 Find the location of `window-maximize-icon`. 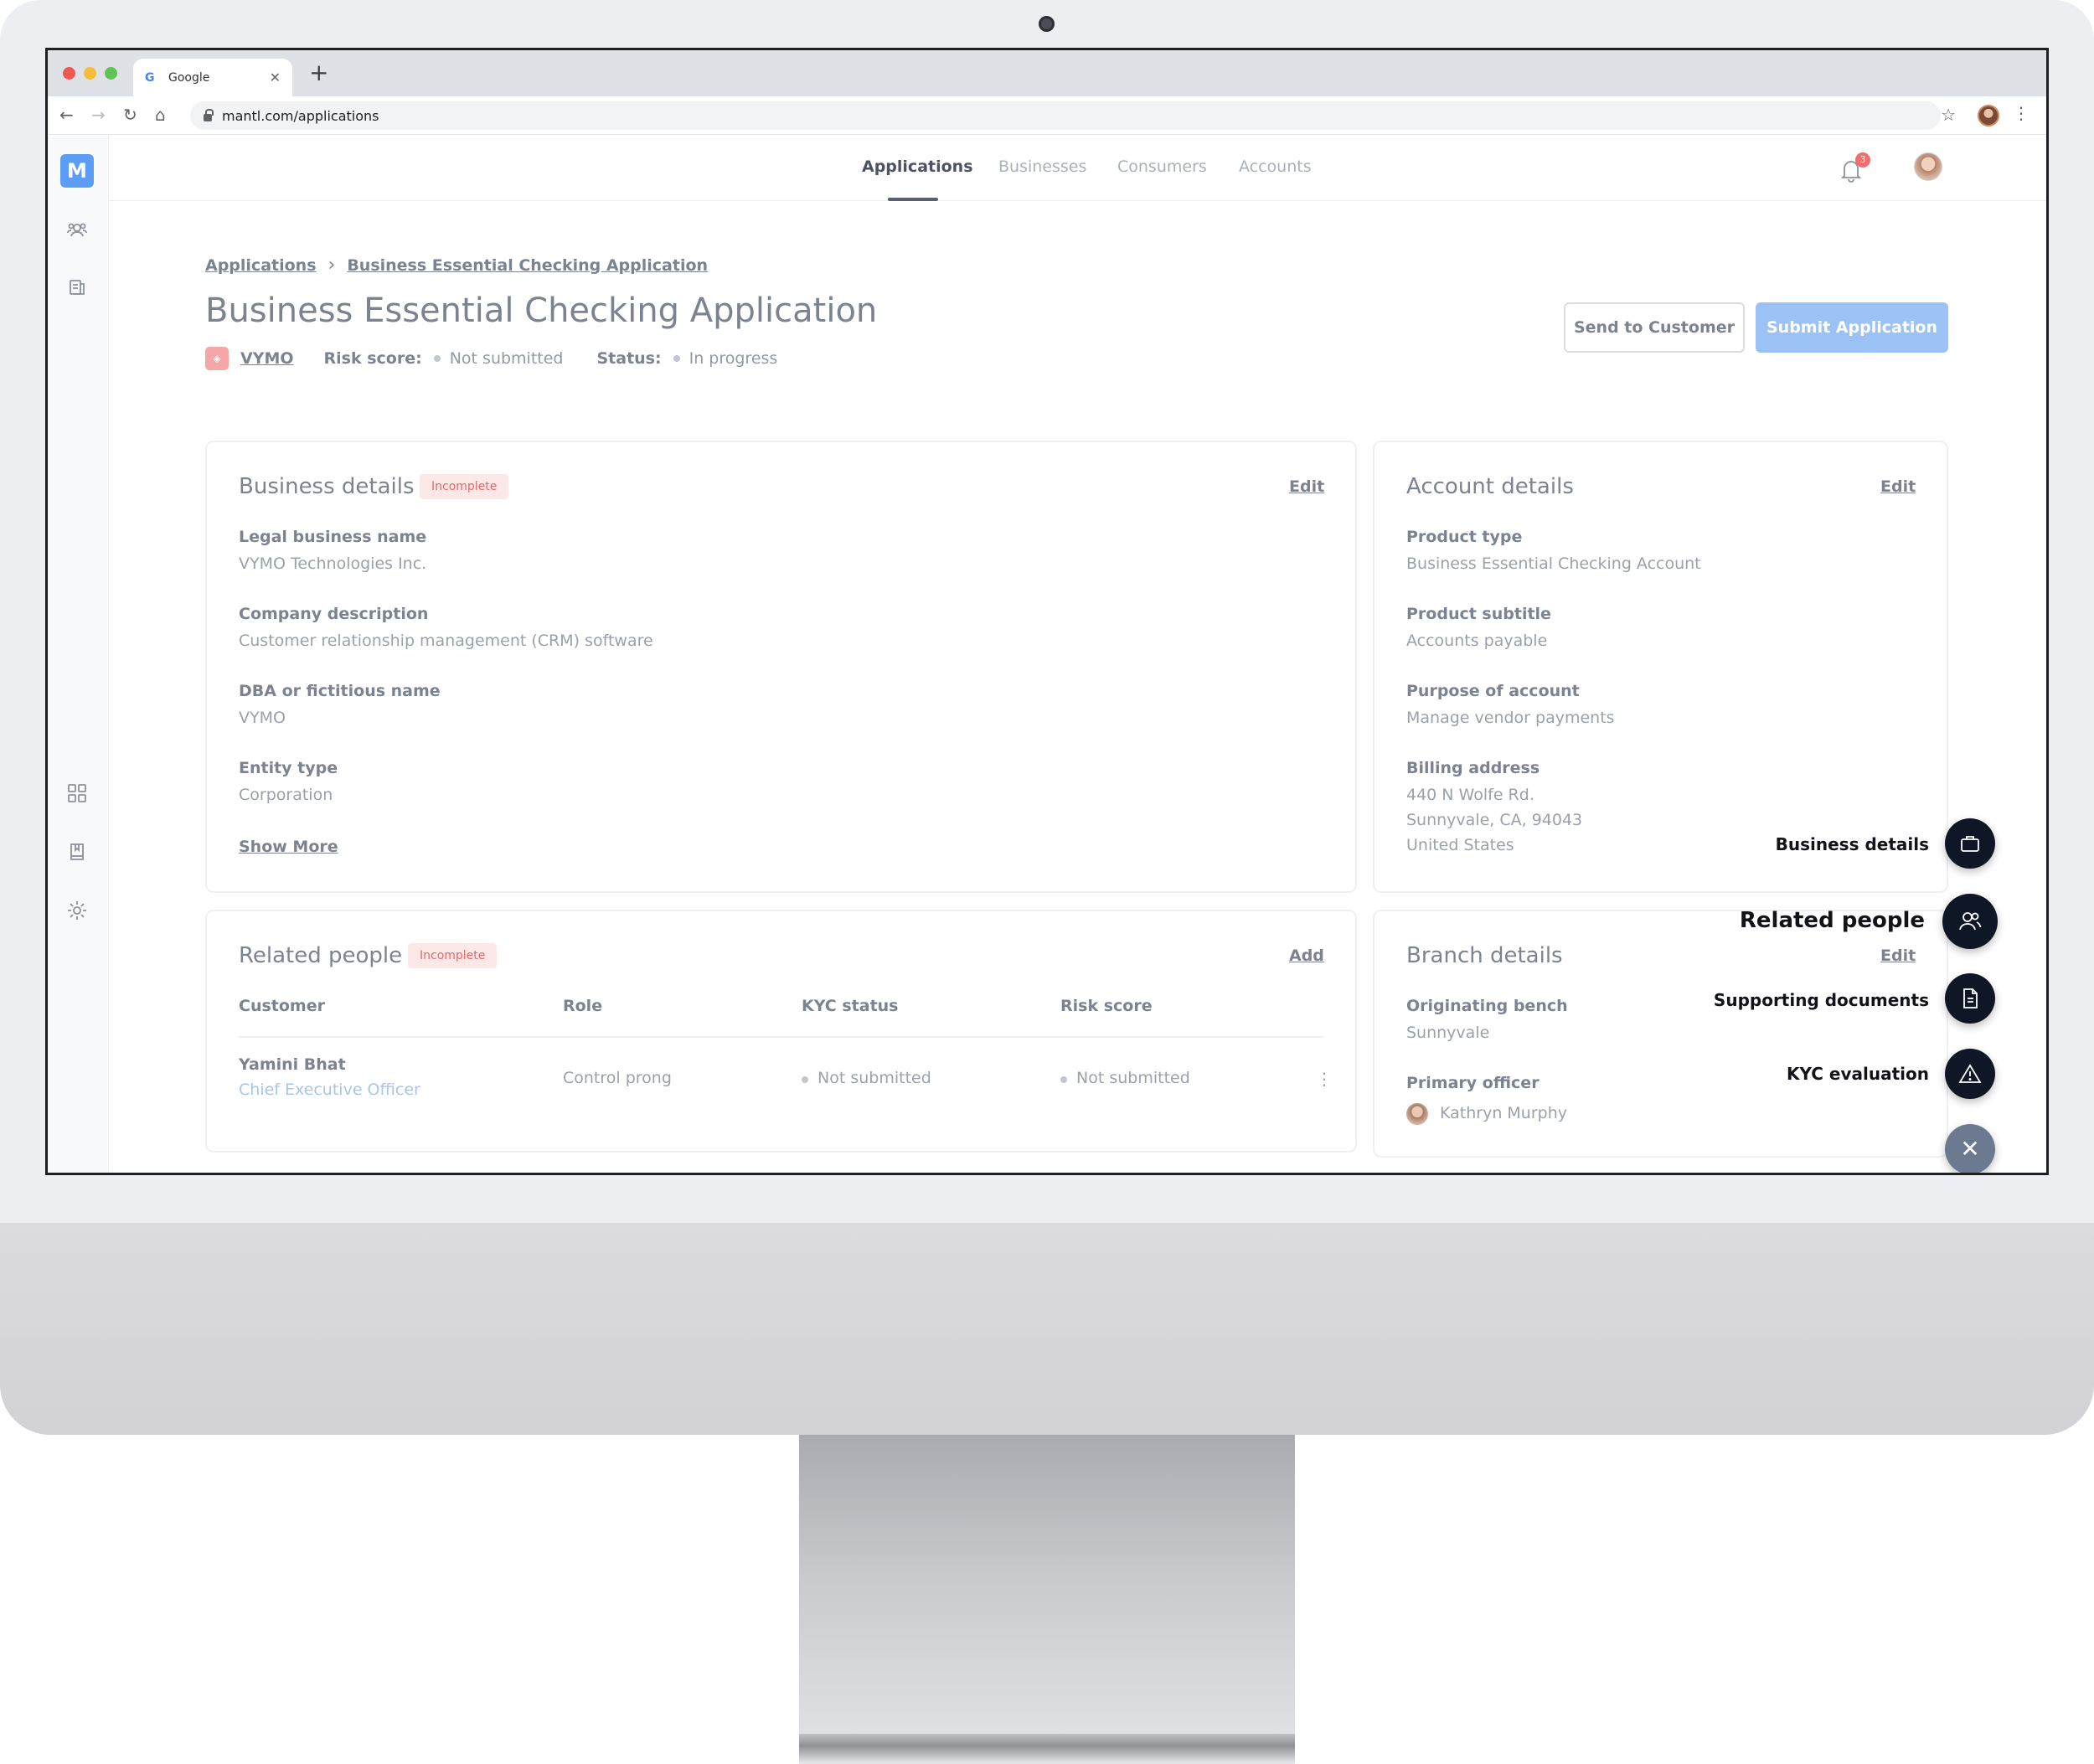

window-maximize-icon is located at coordinates (111, 74).